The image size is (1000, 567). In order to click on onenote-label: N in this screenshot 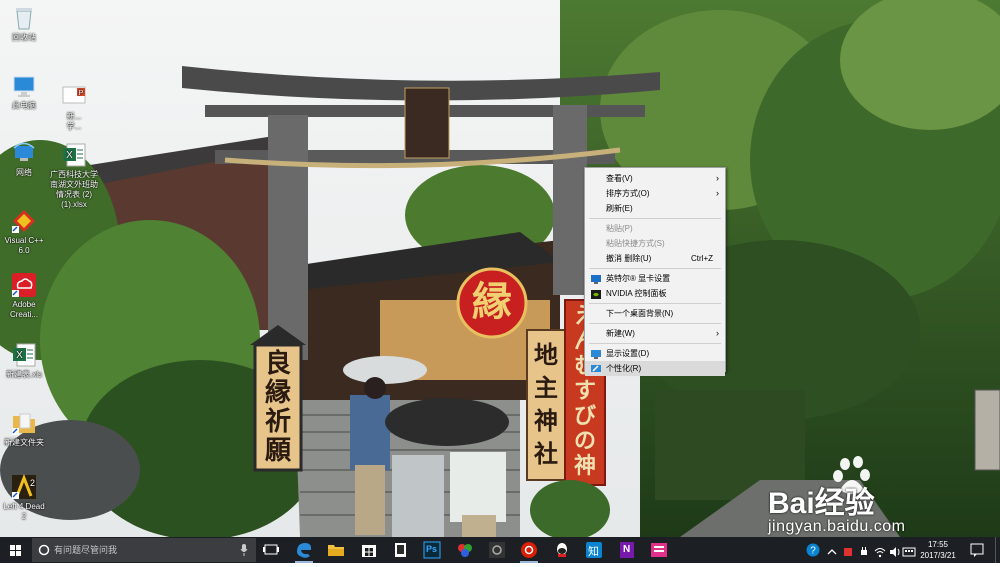, I will do `click(627, 549)`.